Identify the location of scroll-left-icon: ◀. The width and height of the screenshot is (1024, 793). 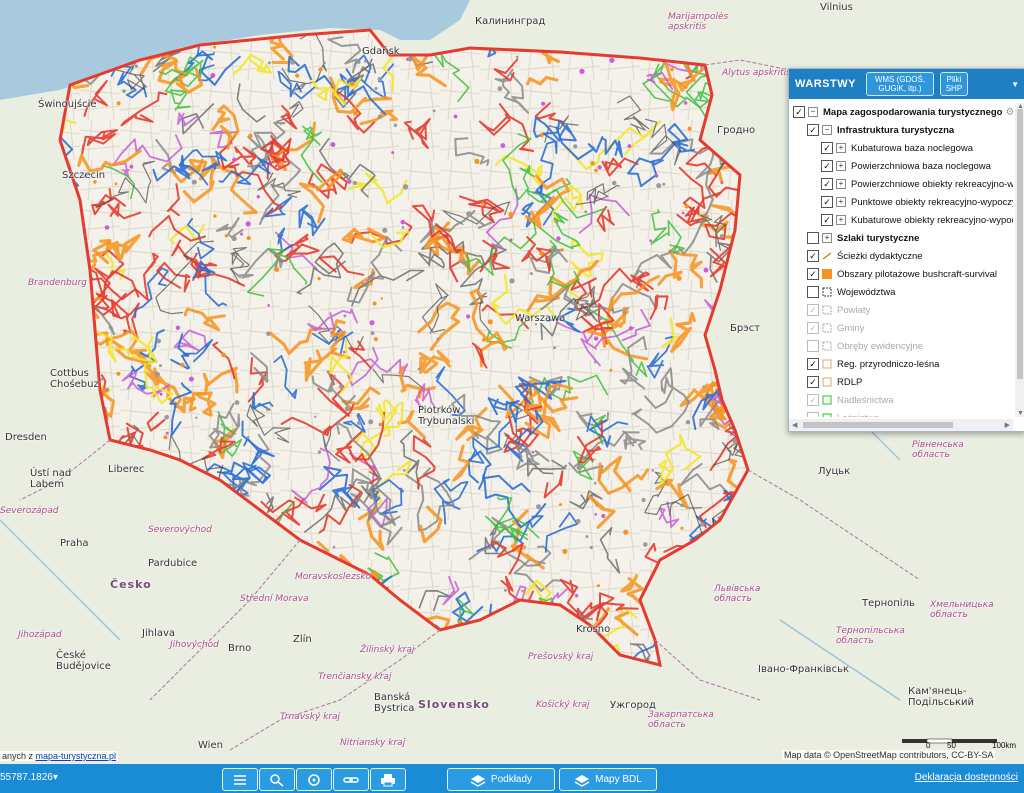
(794, 425).